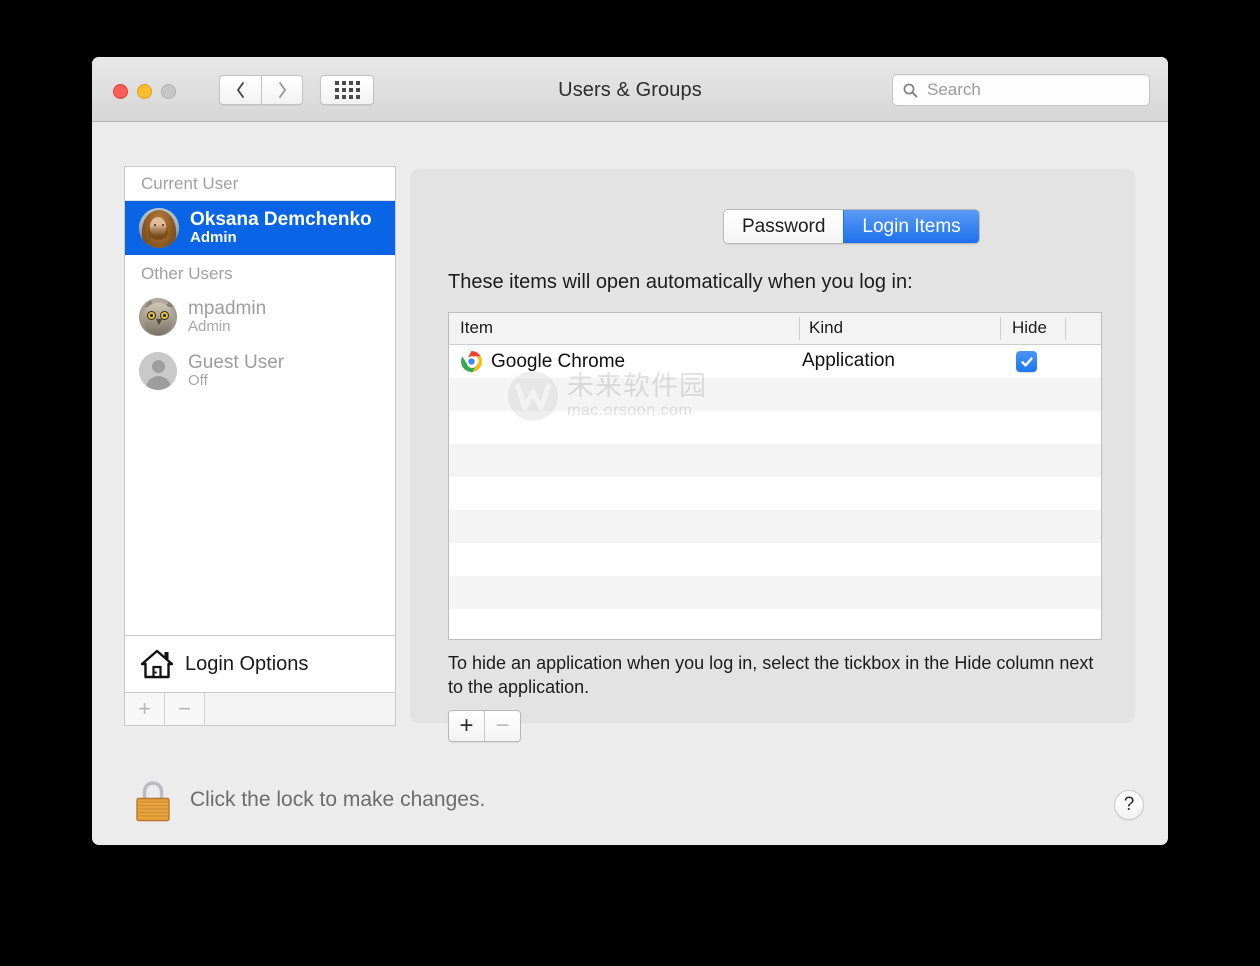  I want to click on sidebar-item-mpadmin: mpadmin Admin, so click(260, 317).